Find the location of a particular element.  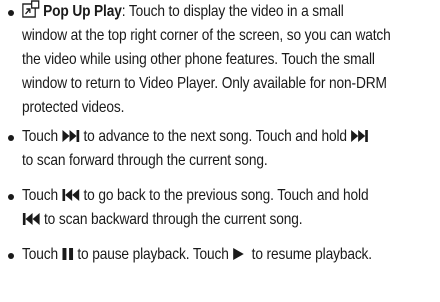

list-item-text: to pause playback. Touch is located at coordinates (153, 254).